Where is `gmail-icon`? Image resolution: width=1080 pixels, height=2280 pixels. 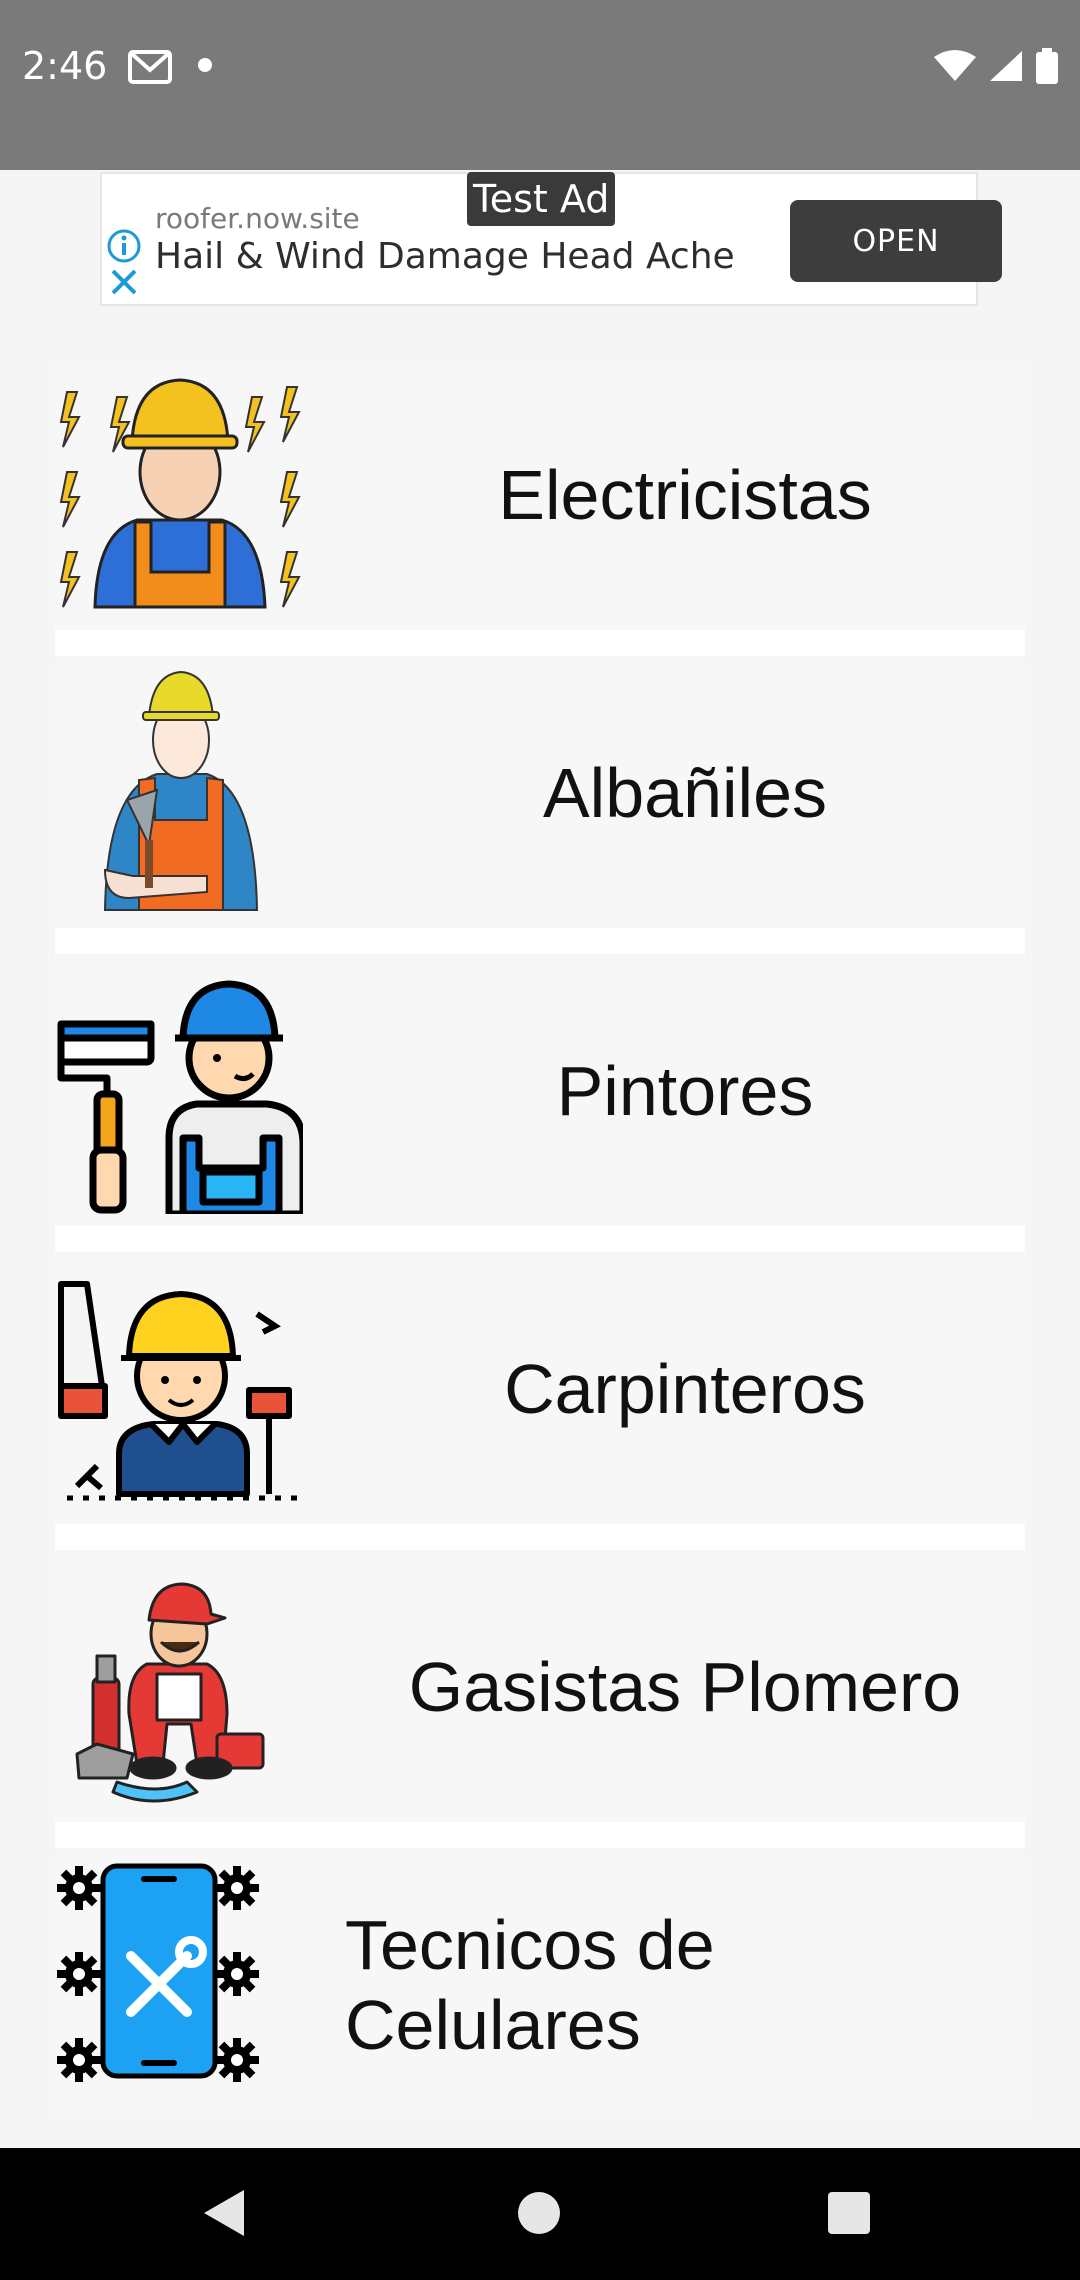 gmail-icon is located at coordinates (150, 69).